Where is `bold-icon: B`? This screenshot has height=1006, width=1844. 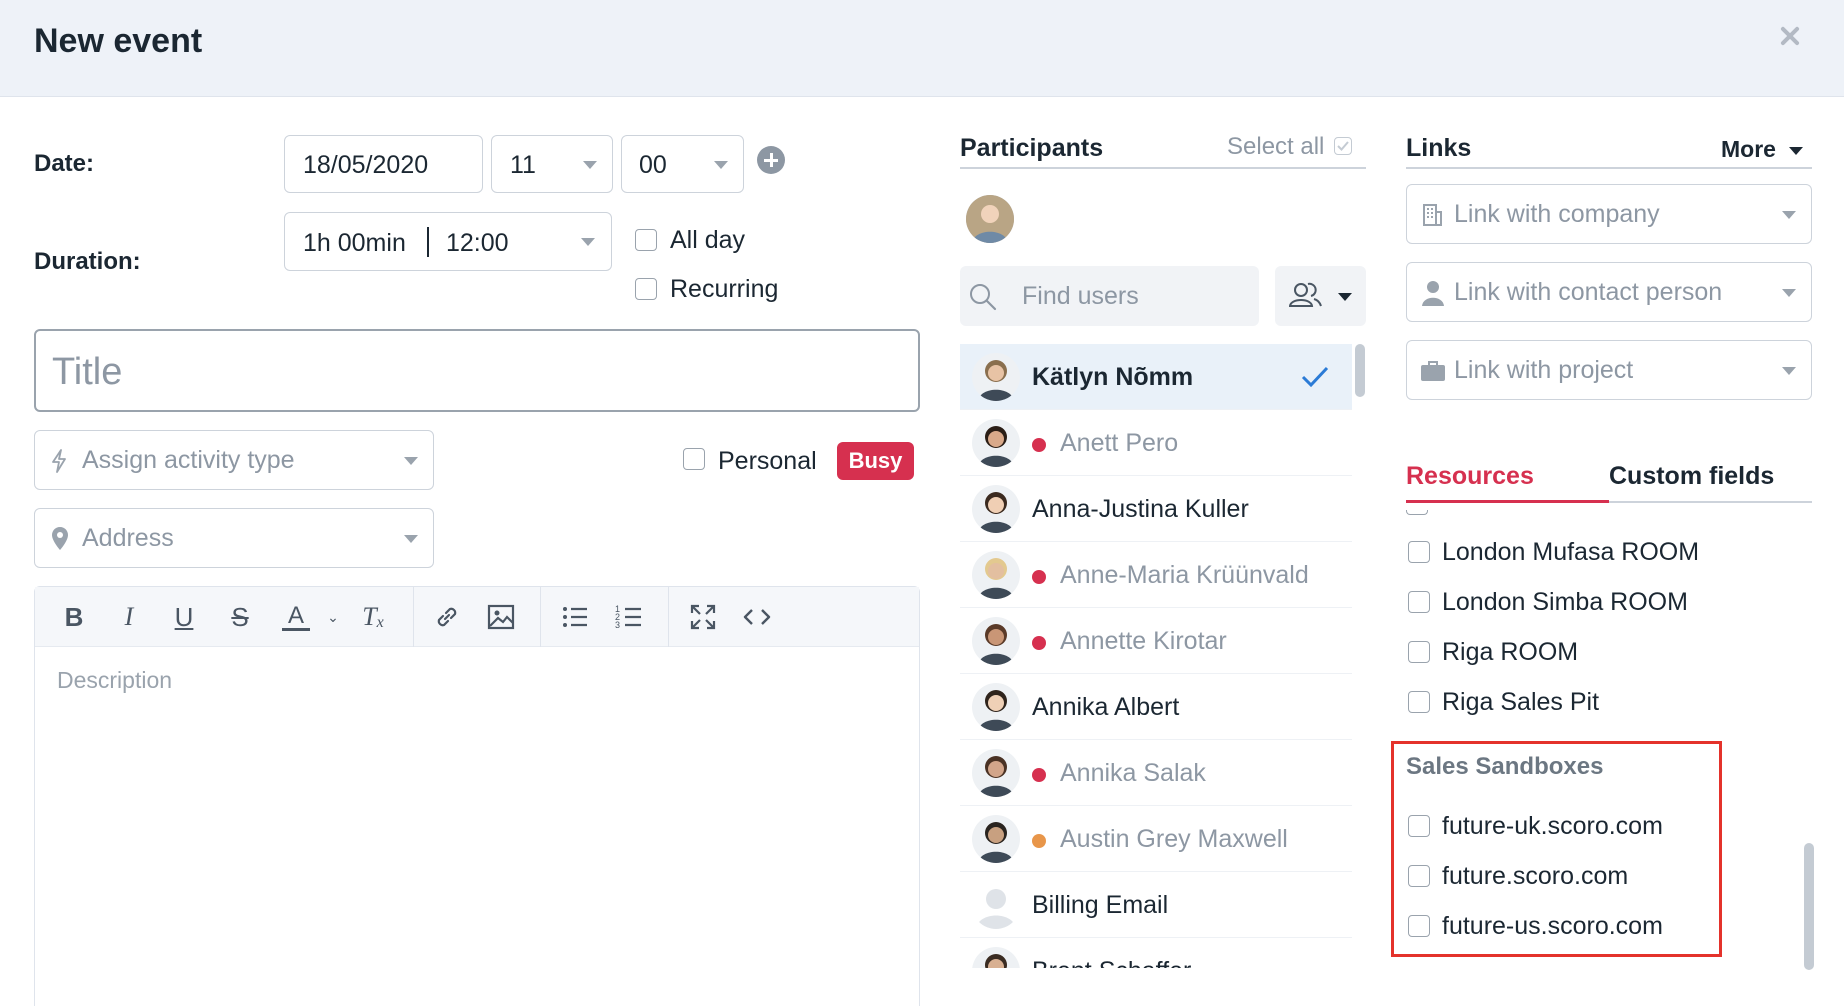 bold-icon: B is located at coordinates (74, 617).